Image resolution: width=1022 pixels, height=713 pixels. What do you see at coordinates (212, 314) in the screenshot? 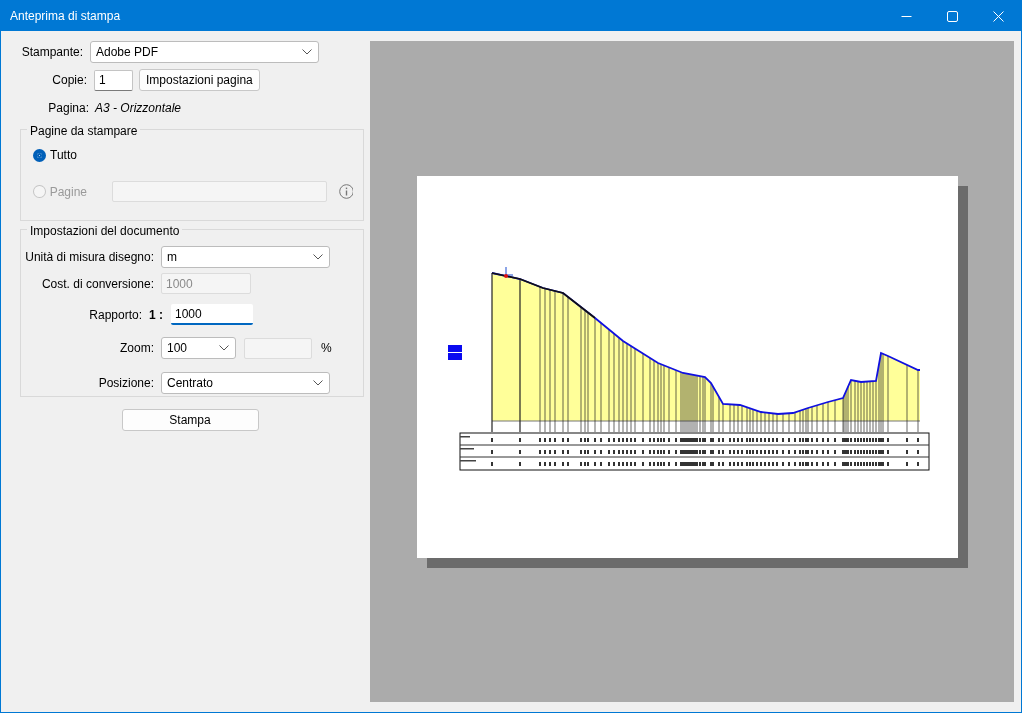
I see `ratio-field: 1000` at bounding box center [212, 314].